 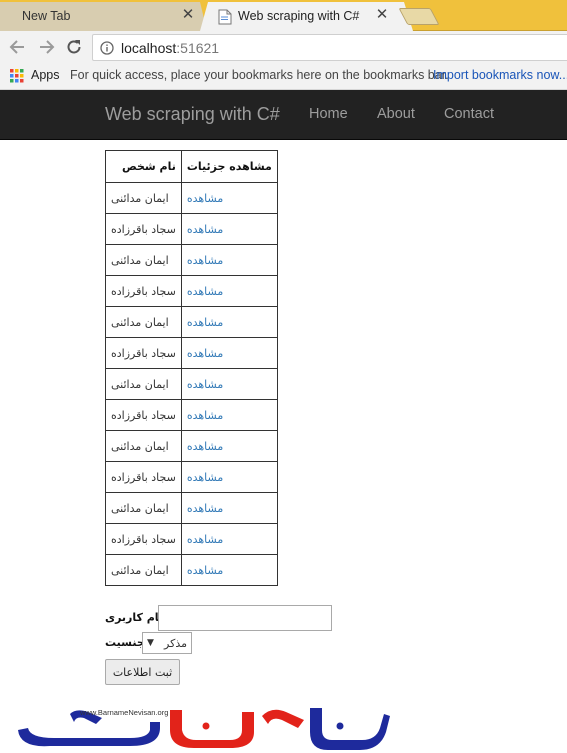 I want to click on tab-web-scraping: Web scraping with C# ✕, so click(x=306, y=16).